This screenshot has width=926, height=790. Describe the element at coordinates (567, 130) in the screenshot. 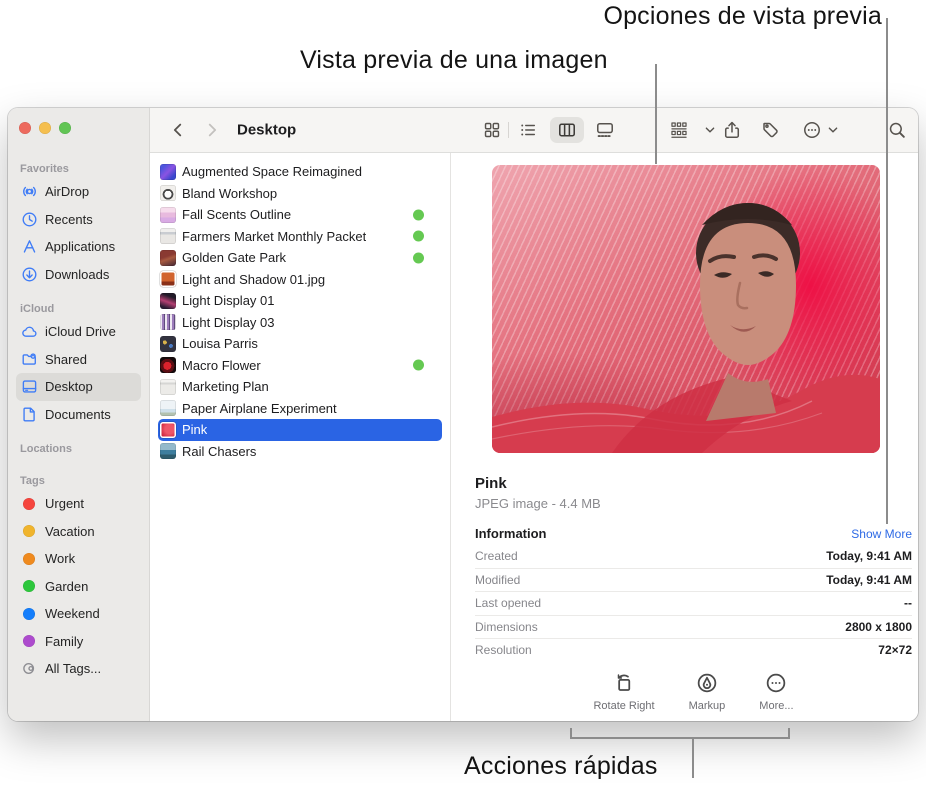

I see `column-view-icon` at that location.